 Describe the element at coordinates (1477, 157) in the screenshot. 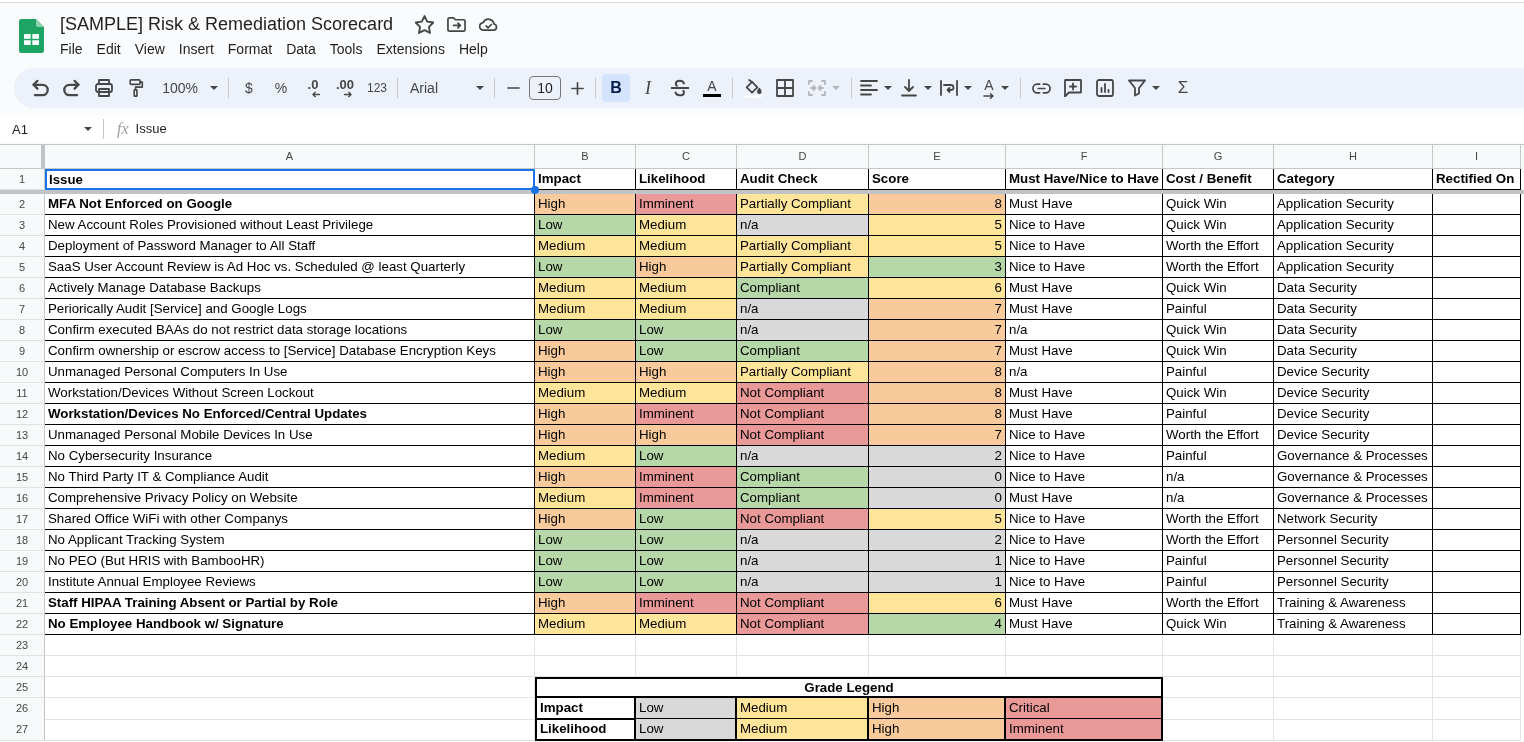

I see `column-header: I` at that location.